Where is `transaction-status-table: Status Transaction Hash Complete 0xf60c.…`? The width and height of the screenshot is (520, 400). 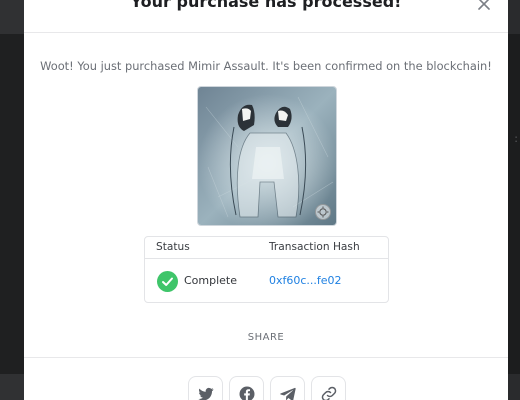
transaction-status-table: Status Transaction Hash Complete 0xf60c.… is located at coordinates (266, 269).